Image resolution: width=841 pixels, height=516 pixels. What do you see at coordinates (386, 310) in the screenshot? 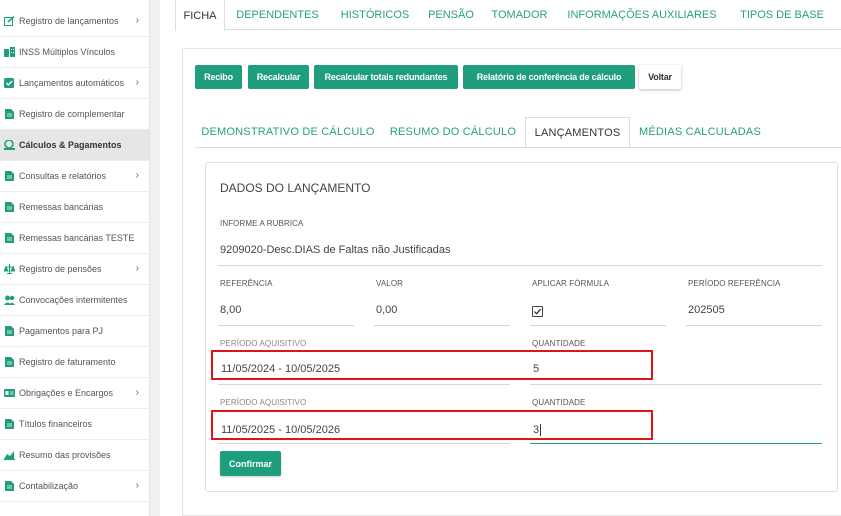
I see `valor-field: 0,00` at bounding box center [386, 310].